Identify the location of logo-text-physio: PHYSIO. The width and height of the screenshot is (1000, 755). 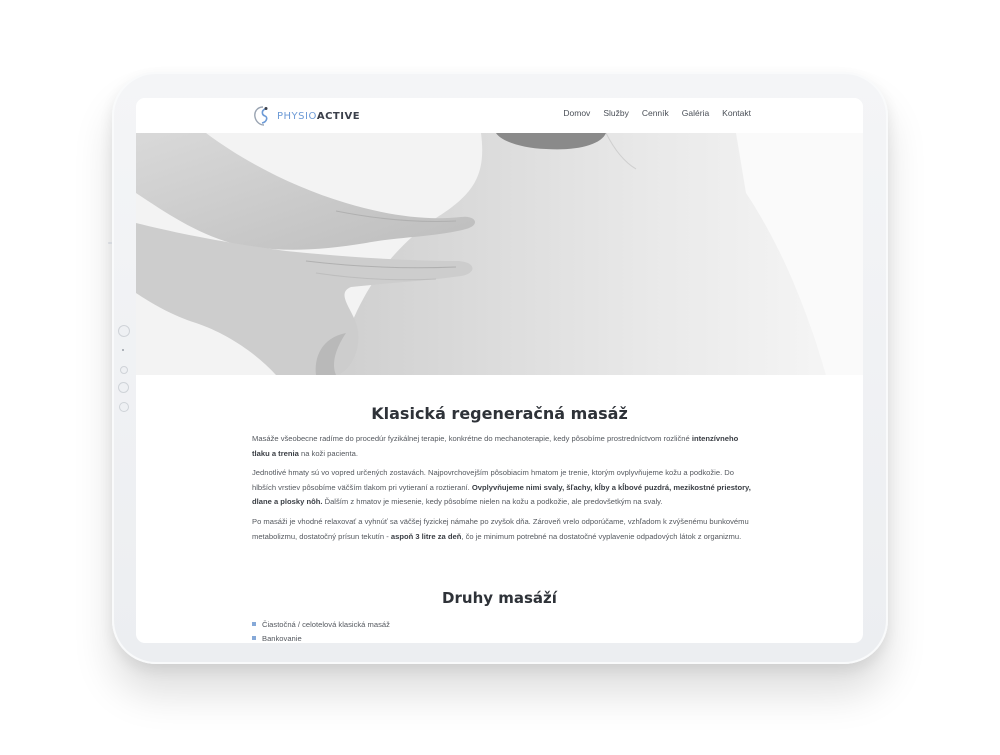
(297, 116).